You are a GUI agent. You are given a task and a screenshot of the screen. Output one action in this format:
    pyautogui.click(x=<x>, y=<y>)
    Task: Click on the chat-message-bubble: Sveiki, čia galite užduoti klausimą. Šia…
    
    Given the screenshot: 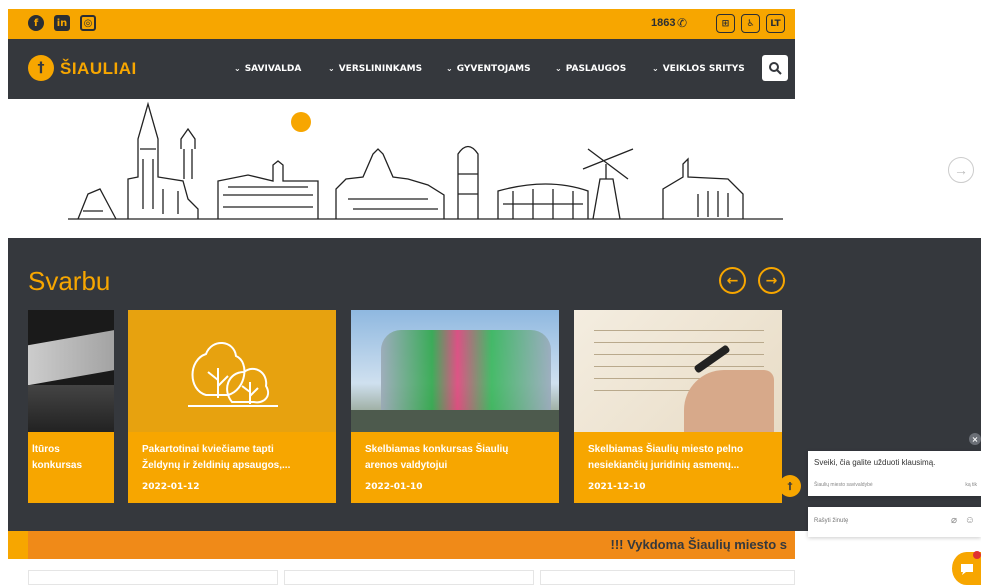 What is the action you would take?
    pyautogui.click(x=894, y=473)
    